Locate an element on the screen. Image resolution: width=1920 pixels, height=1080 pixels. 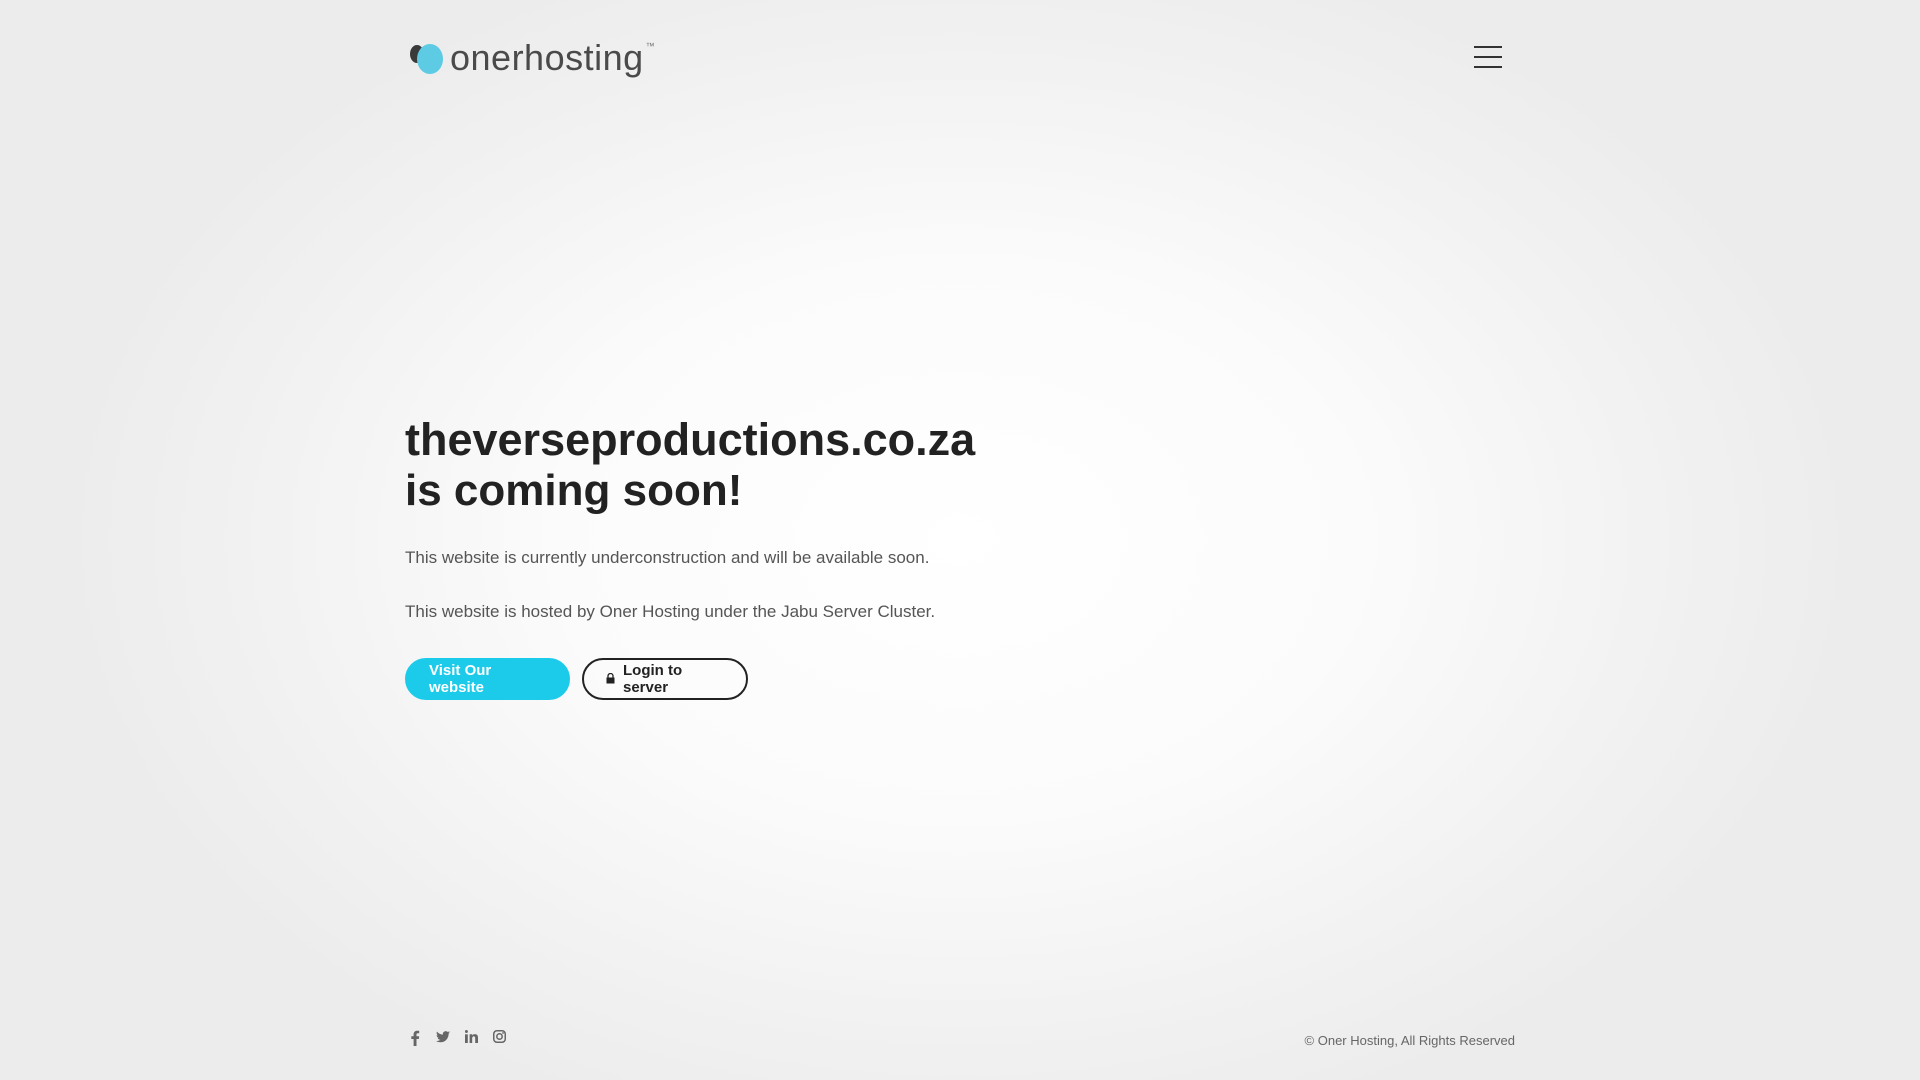
action-buttons: Visit Our website Login to server is located at coordinates (576, 679).